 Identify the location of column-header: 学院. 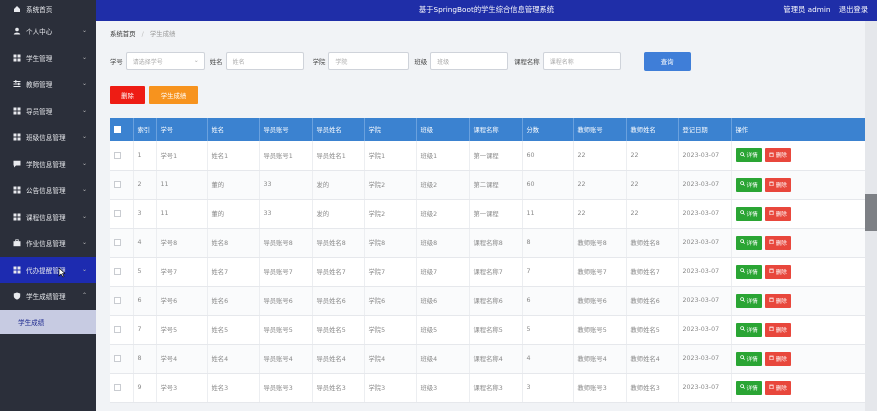
(390, 129).